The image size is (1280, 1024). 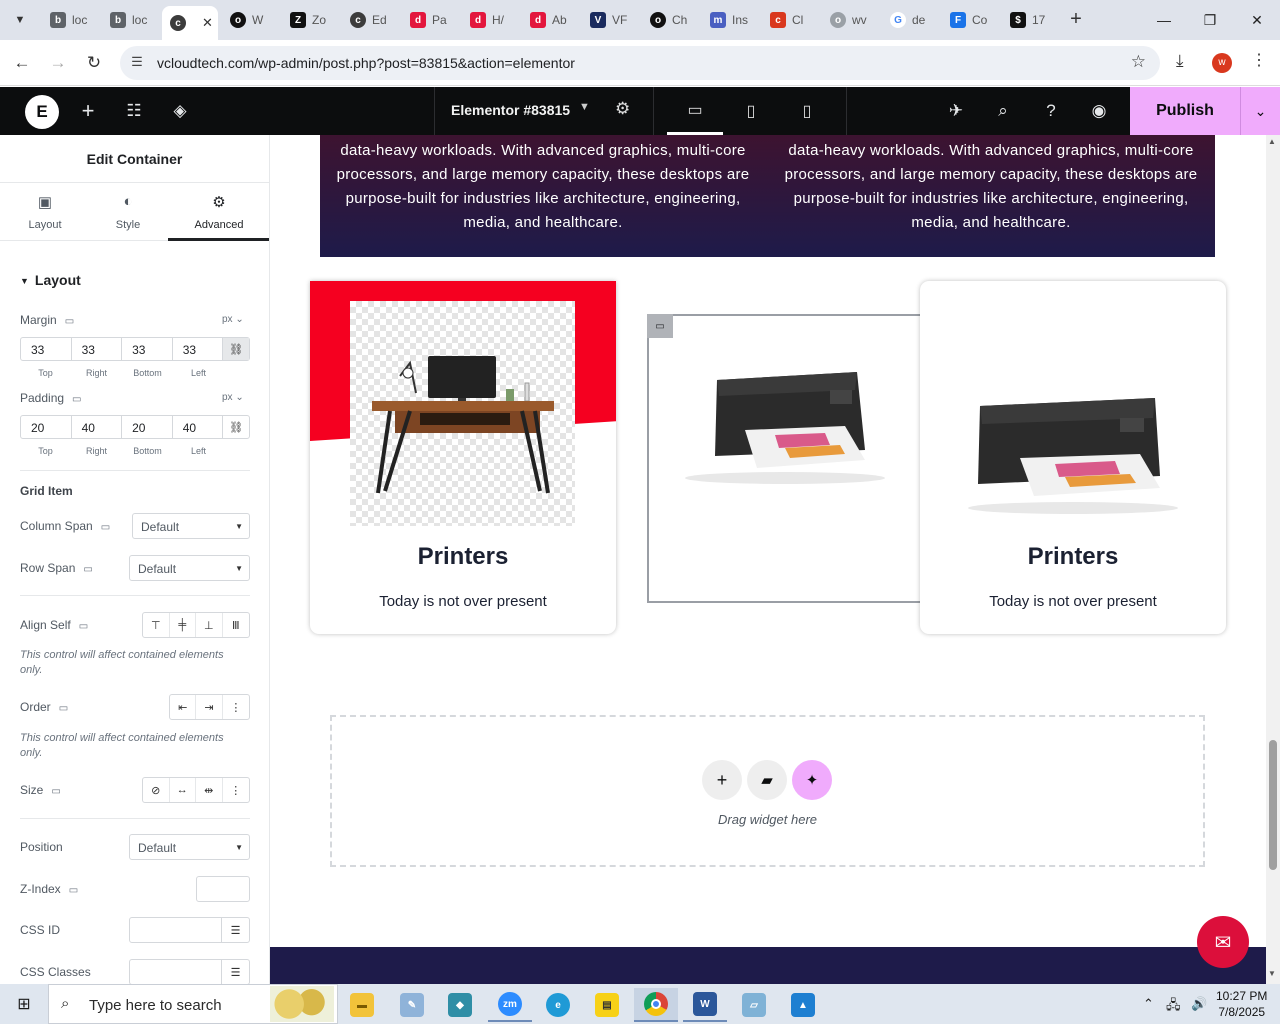 I want to click on restore-window-icon: ❐, so click(x=1210, y=20).